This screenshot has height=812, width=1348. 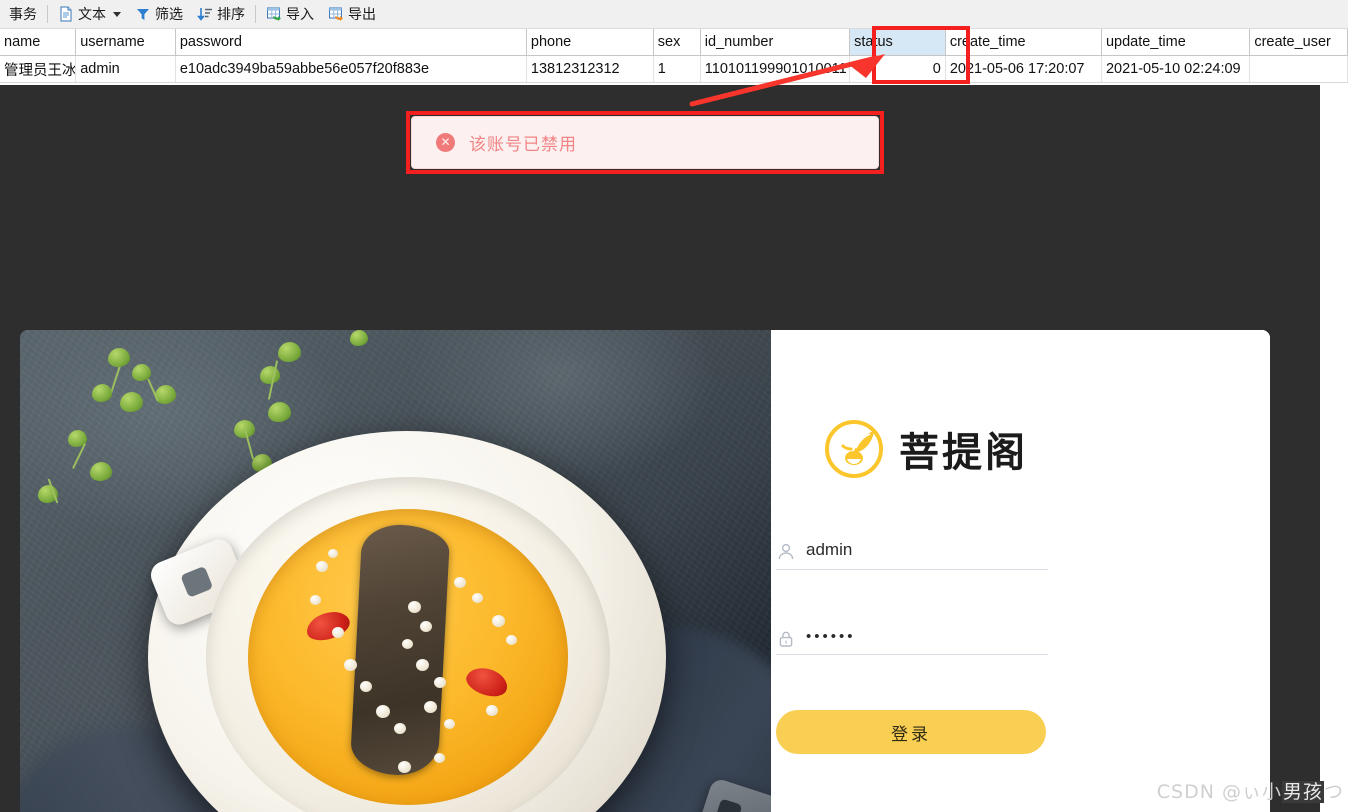 What do you see at coordinates (351, 42) in the screenshot?
I see `column-header-password: password` at bounding box center [351, 42].